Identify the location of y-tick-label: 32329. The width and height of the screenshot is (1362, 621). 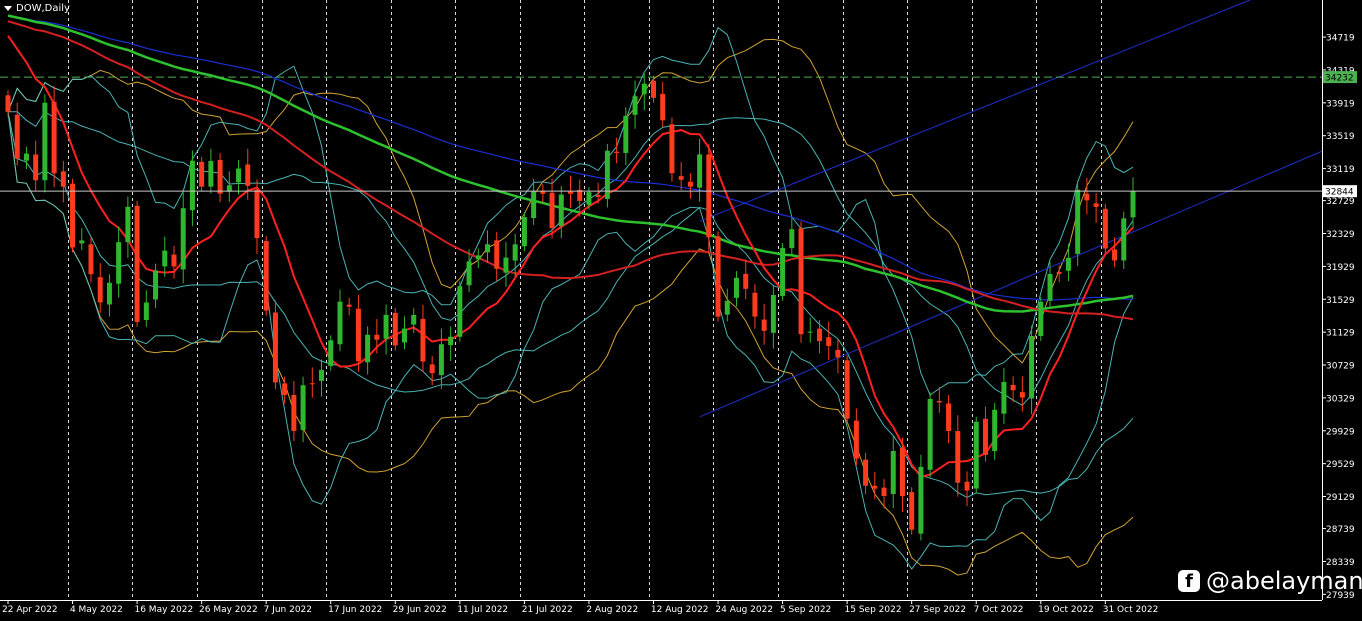
(1340, 235).